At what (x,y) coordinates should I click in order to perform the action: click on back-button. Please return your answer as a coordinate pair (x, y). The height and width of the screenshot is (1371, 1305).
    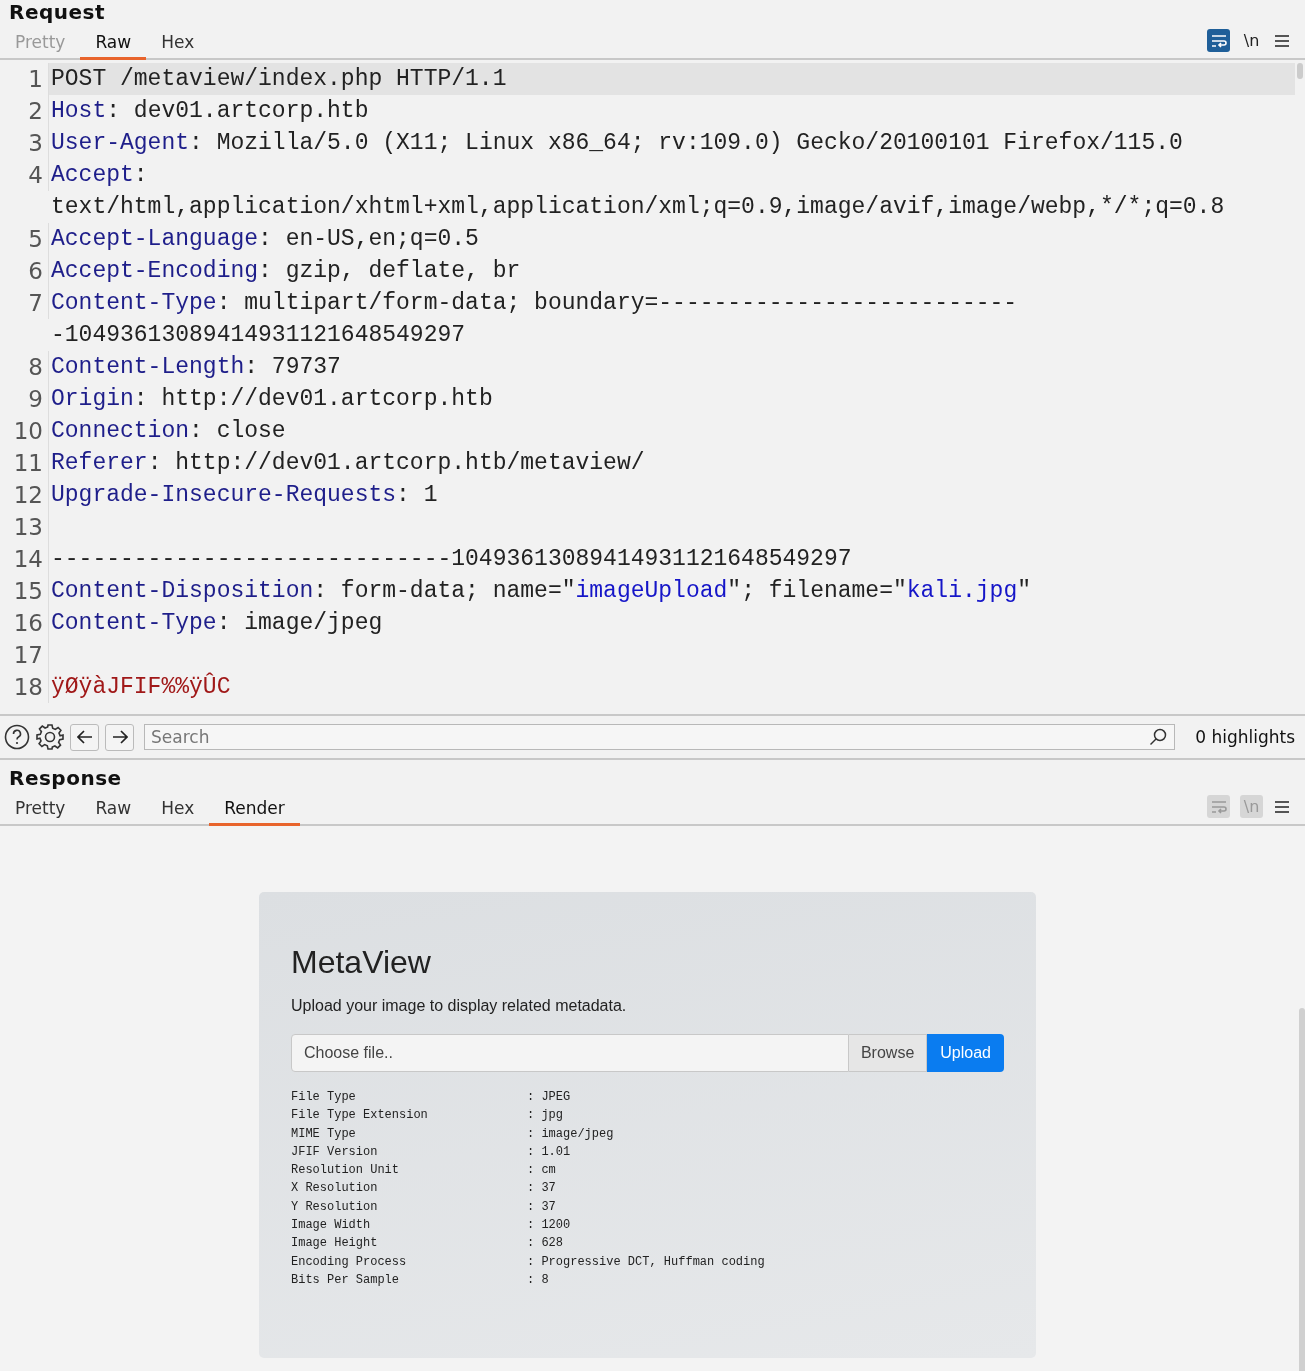
    Looking at the image, I should click on (84, 737).